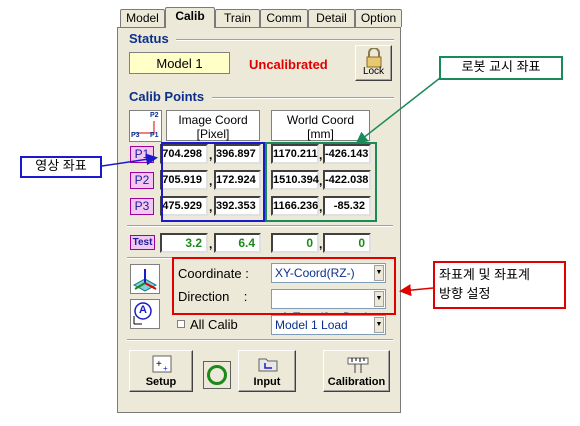  Describe the element at coordinates (190, 17) in the screenshot. I see `tab-calib: Calib` at that location.